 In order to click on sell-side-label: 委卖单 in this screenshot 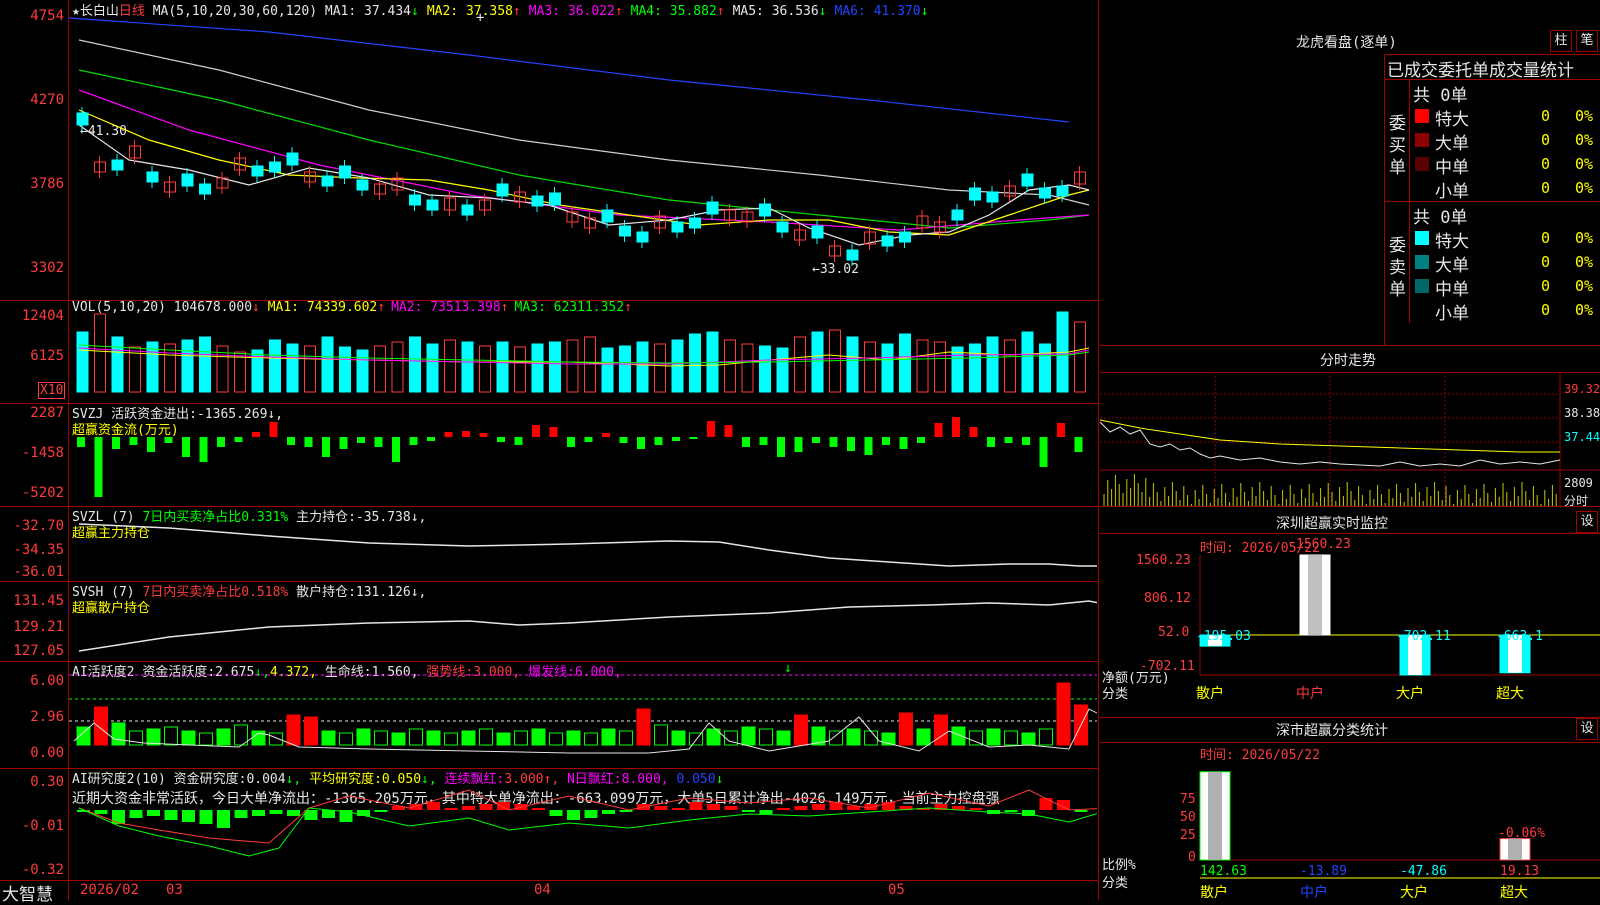, I will do `click(1397, 268)`.